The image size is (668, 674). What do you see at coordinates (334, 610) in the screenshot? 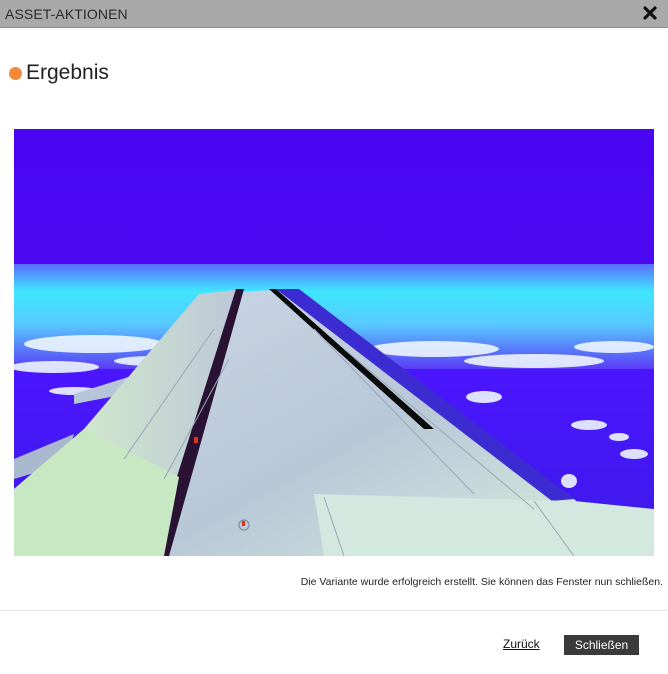
I see `footer-divider` at bounding box center [334, 610].